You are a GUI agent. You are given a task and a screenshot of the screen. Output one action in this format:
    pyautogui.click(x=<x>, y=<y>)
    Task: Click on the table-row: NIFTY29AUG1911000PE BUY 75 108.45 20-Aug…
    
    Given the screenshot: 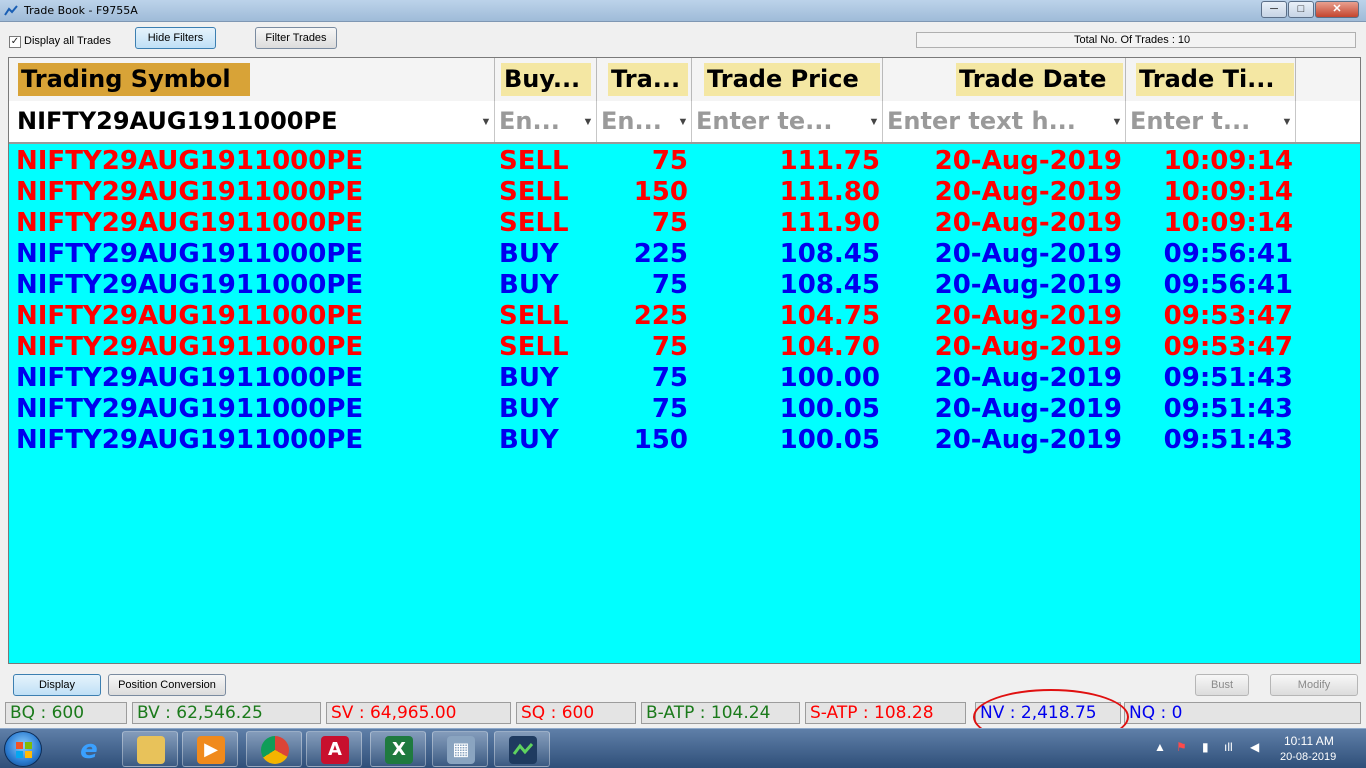 What is the action you would take?
    pyautogui.click(x=684, y=285)
    